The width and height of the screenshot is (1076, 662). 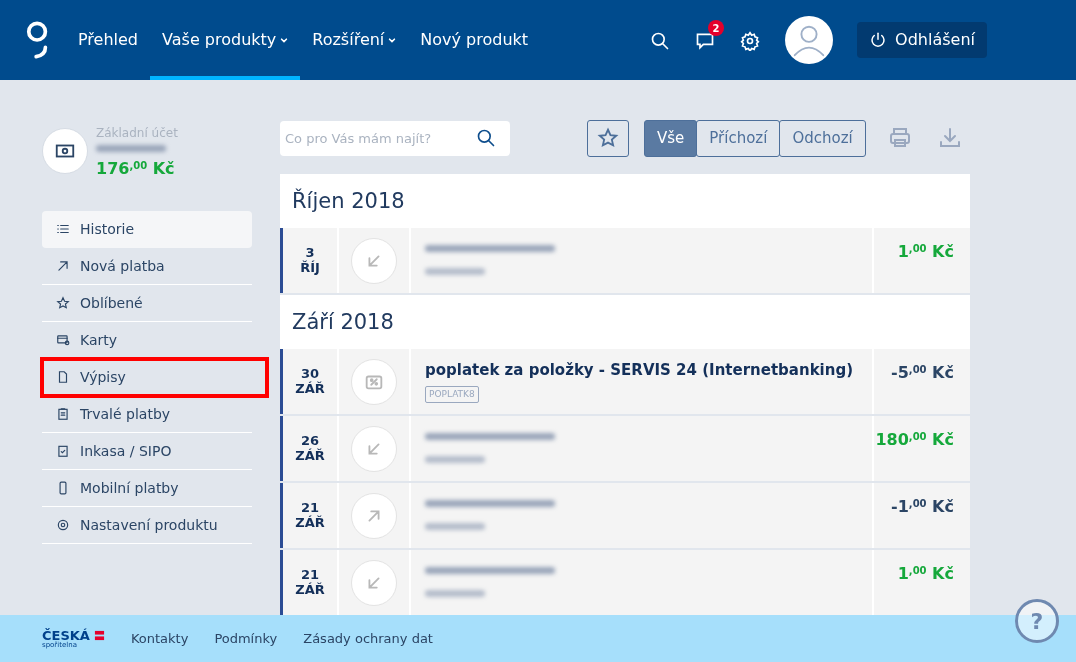 What do you see at coordinates (310, 268) in the screenshot?
I see `date-month: ŘÍJ` at bounding box center [310, 268].